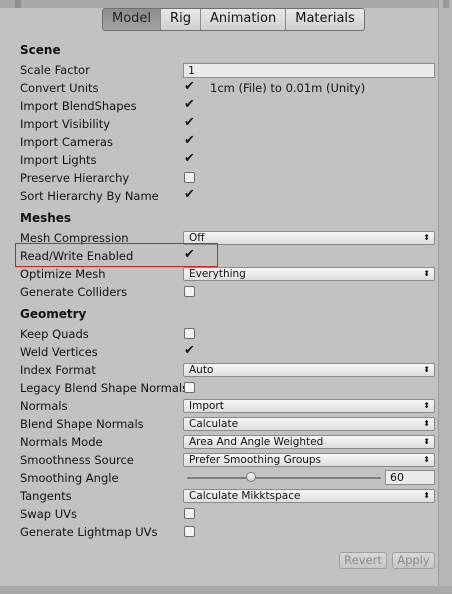 Image resolution: width=452 pixels, height=594 pixels. I want to click on section-title-meshes: Meshes, so click(46, 218).